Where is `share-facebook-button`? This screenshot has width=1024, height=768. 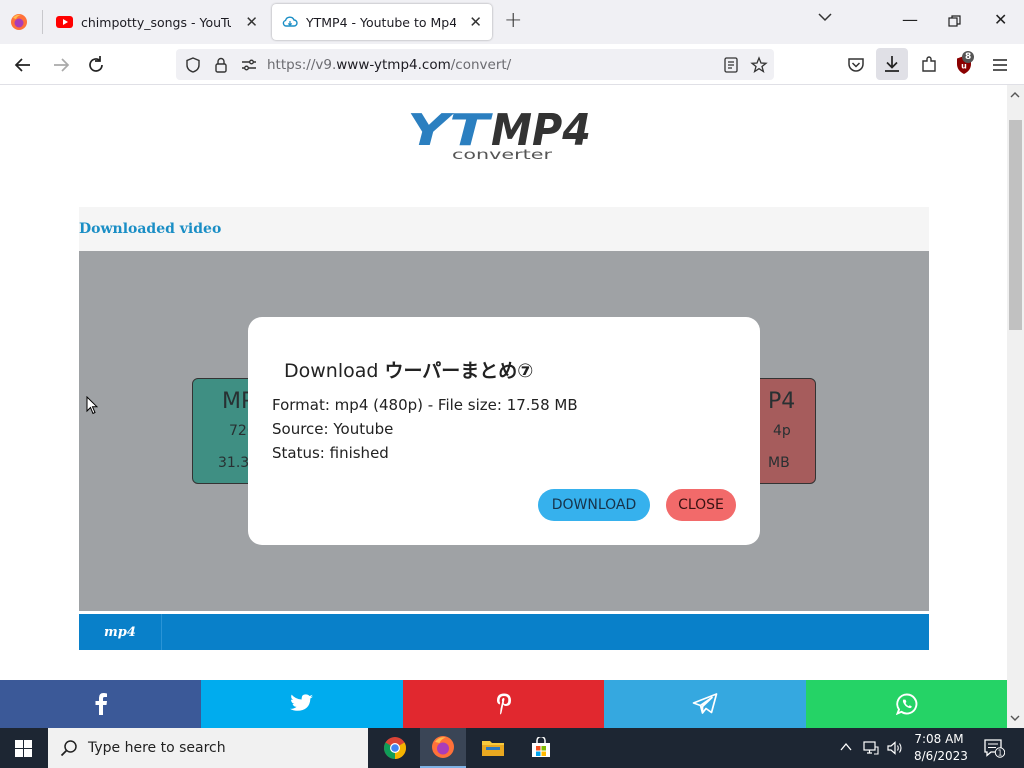
share-facebook-button is located at coordinates (100, 704).